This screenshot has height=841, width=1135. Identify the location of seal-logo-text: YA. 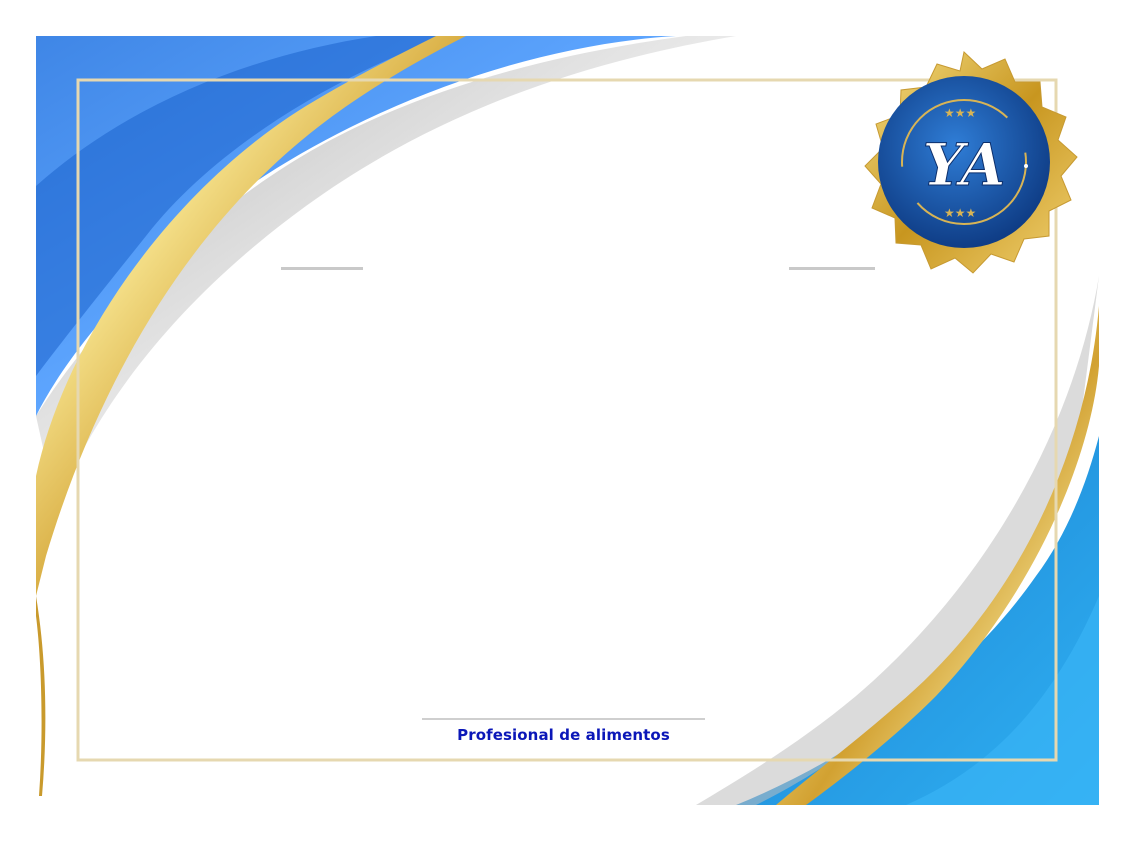
(964, 165).